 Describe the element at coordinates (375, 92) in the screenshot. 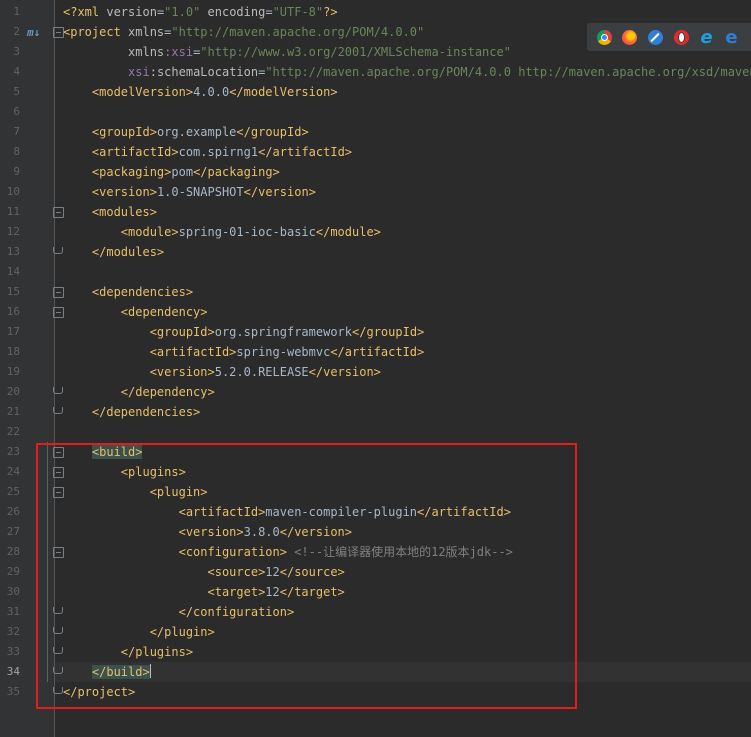

I see `code-line: 5 <modelVersion>4.0.0</modelVersion>` at that location.